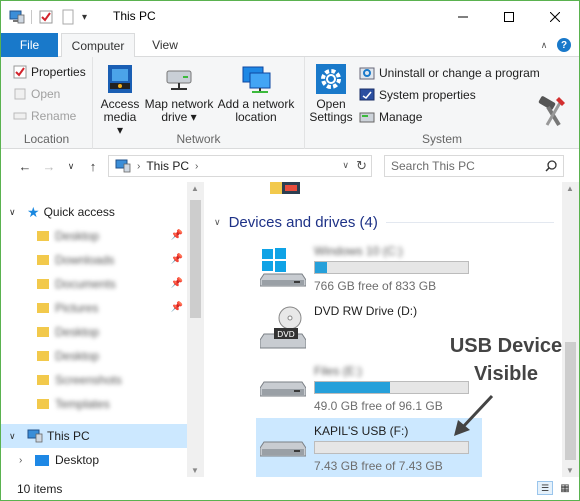 This screenshot has width=580, height=501. I want to click on properties-check-icon, so click(46, 17).